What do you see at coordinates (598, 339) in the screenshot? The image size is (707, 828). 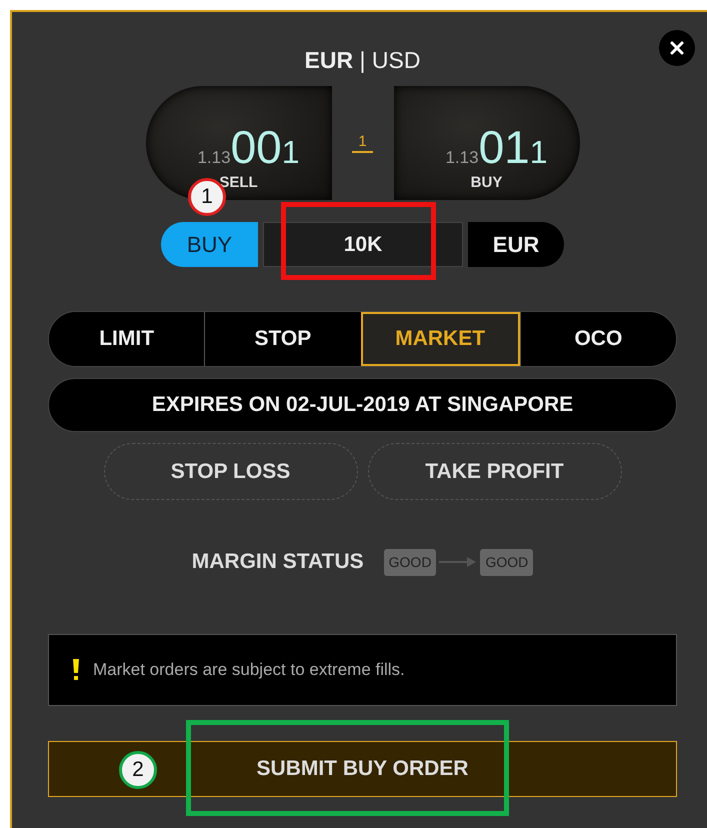 I see `order-type-tab: OCO` at bounding box center [598, 339].